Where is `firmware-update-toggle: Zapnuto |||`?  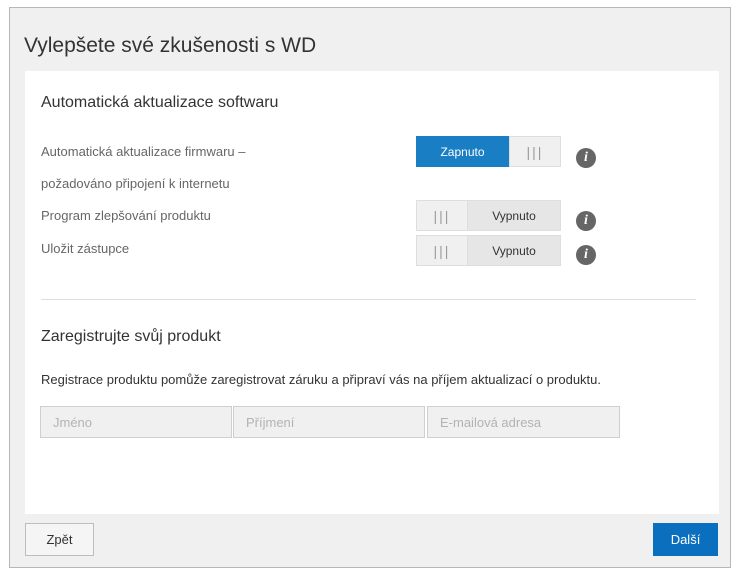 firmware-update-toggle: Zapnuto ||| is located at coordinates (488, 151).